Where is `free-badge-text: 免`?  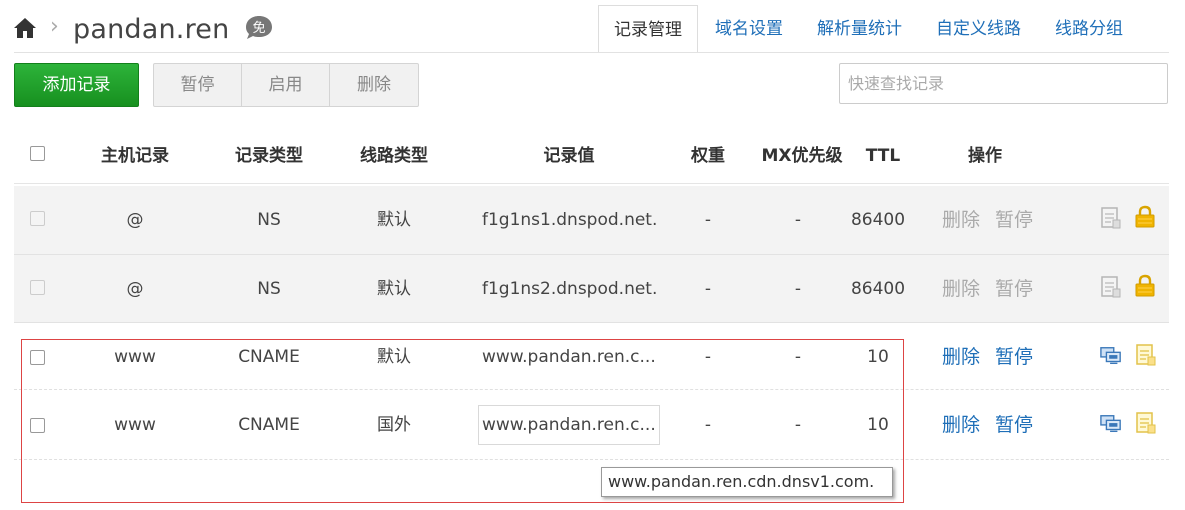
free-badge-text: 免 is located at coordinates (258, 28).